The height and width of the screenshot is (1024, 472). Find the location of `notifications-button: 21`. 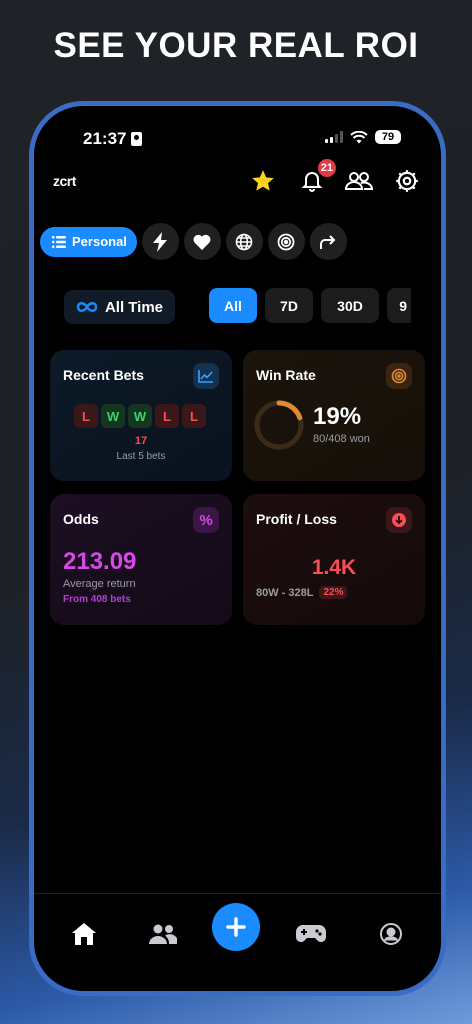

notifications-button: 21 is located at coordinates (316, 177).